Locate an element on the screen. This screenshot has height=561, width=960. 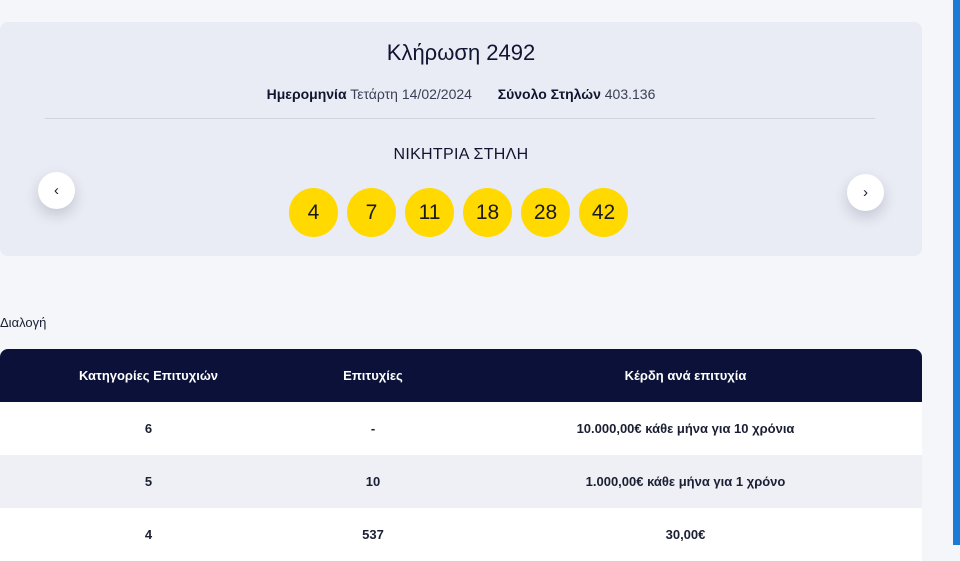
category-cell: 5 is located at coordinates (148, 481).